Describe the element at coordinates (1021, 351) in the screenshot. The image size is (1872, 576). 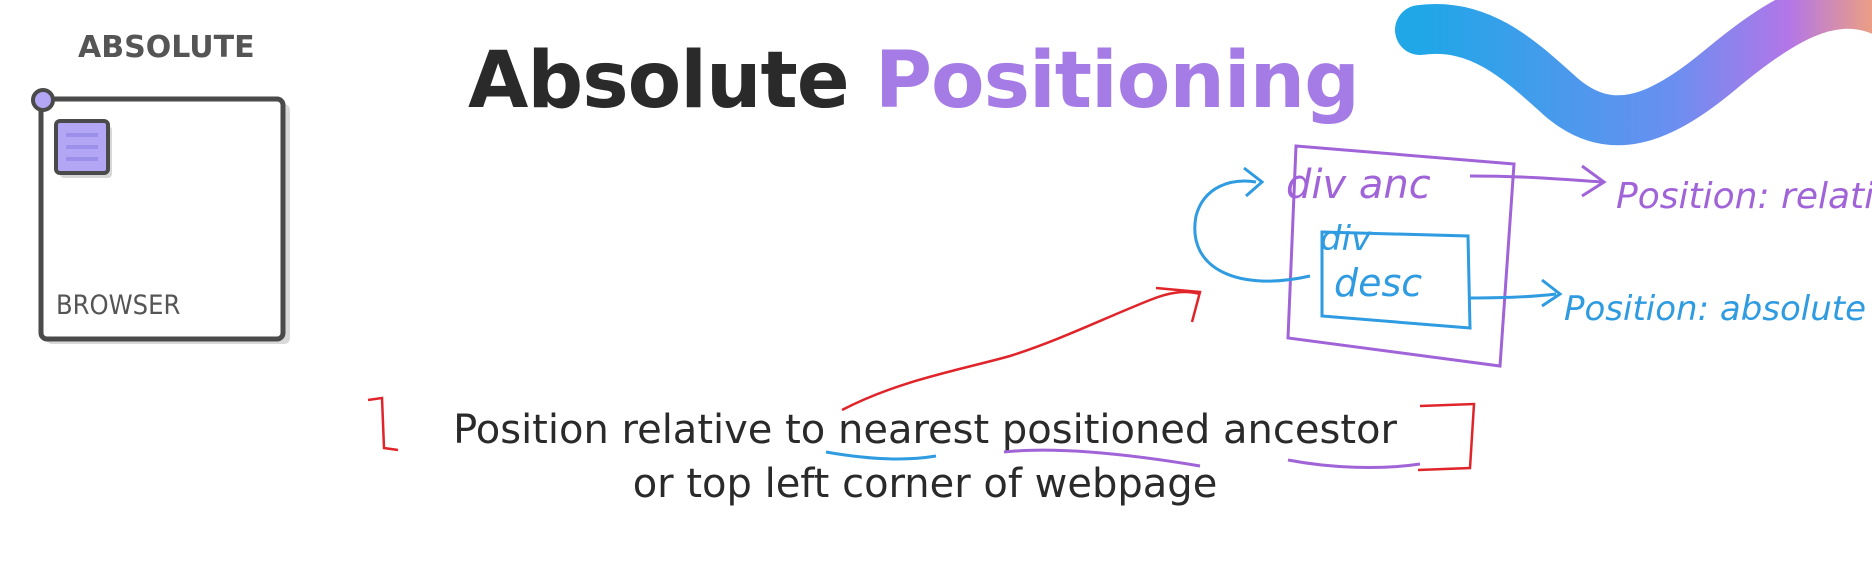
I see `red-arrow` at that location.